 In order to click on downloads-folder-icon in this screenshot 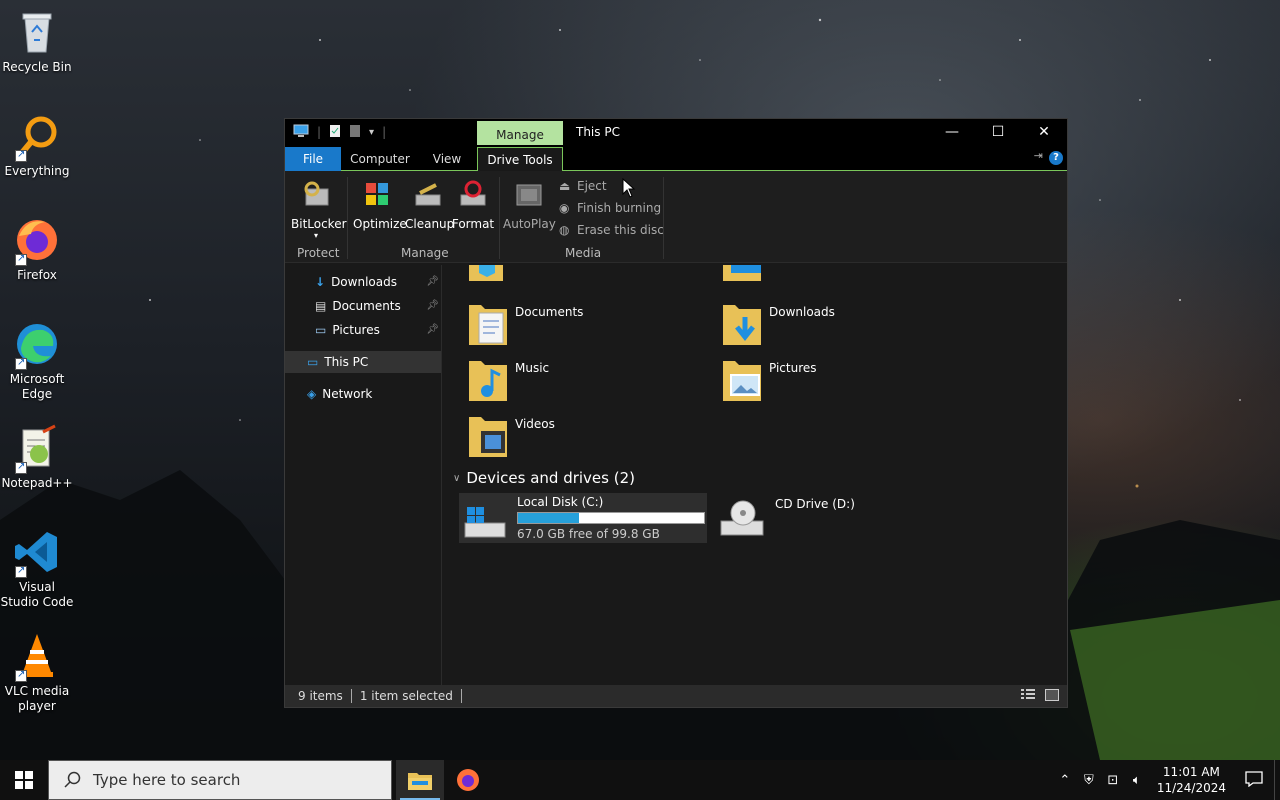, I will do `click(742, 324)`.